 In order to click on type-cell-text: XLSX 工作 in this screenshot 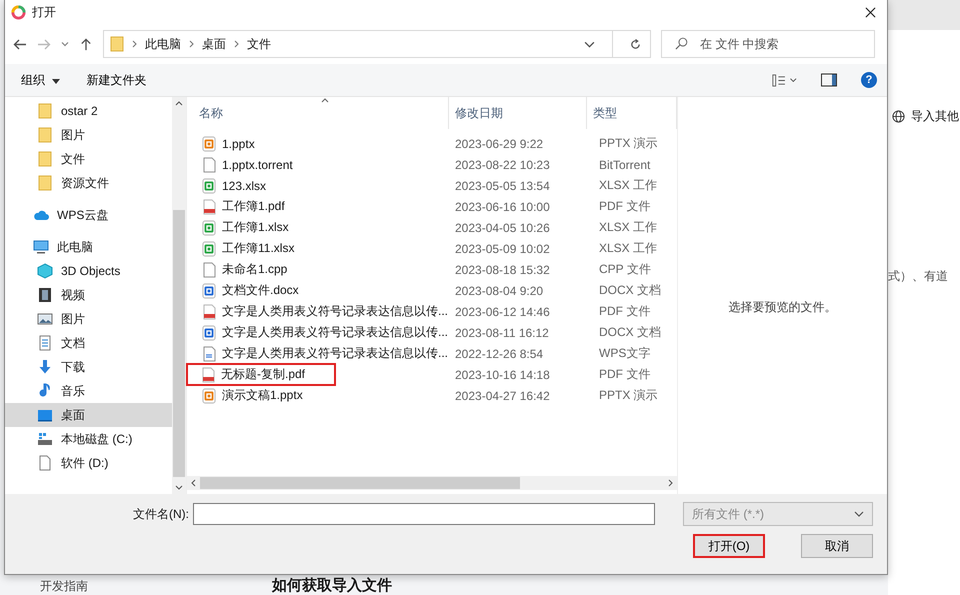, I will do `click(628, 248)`.